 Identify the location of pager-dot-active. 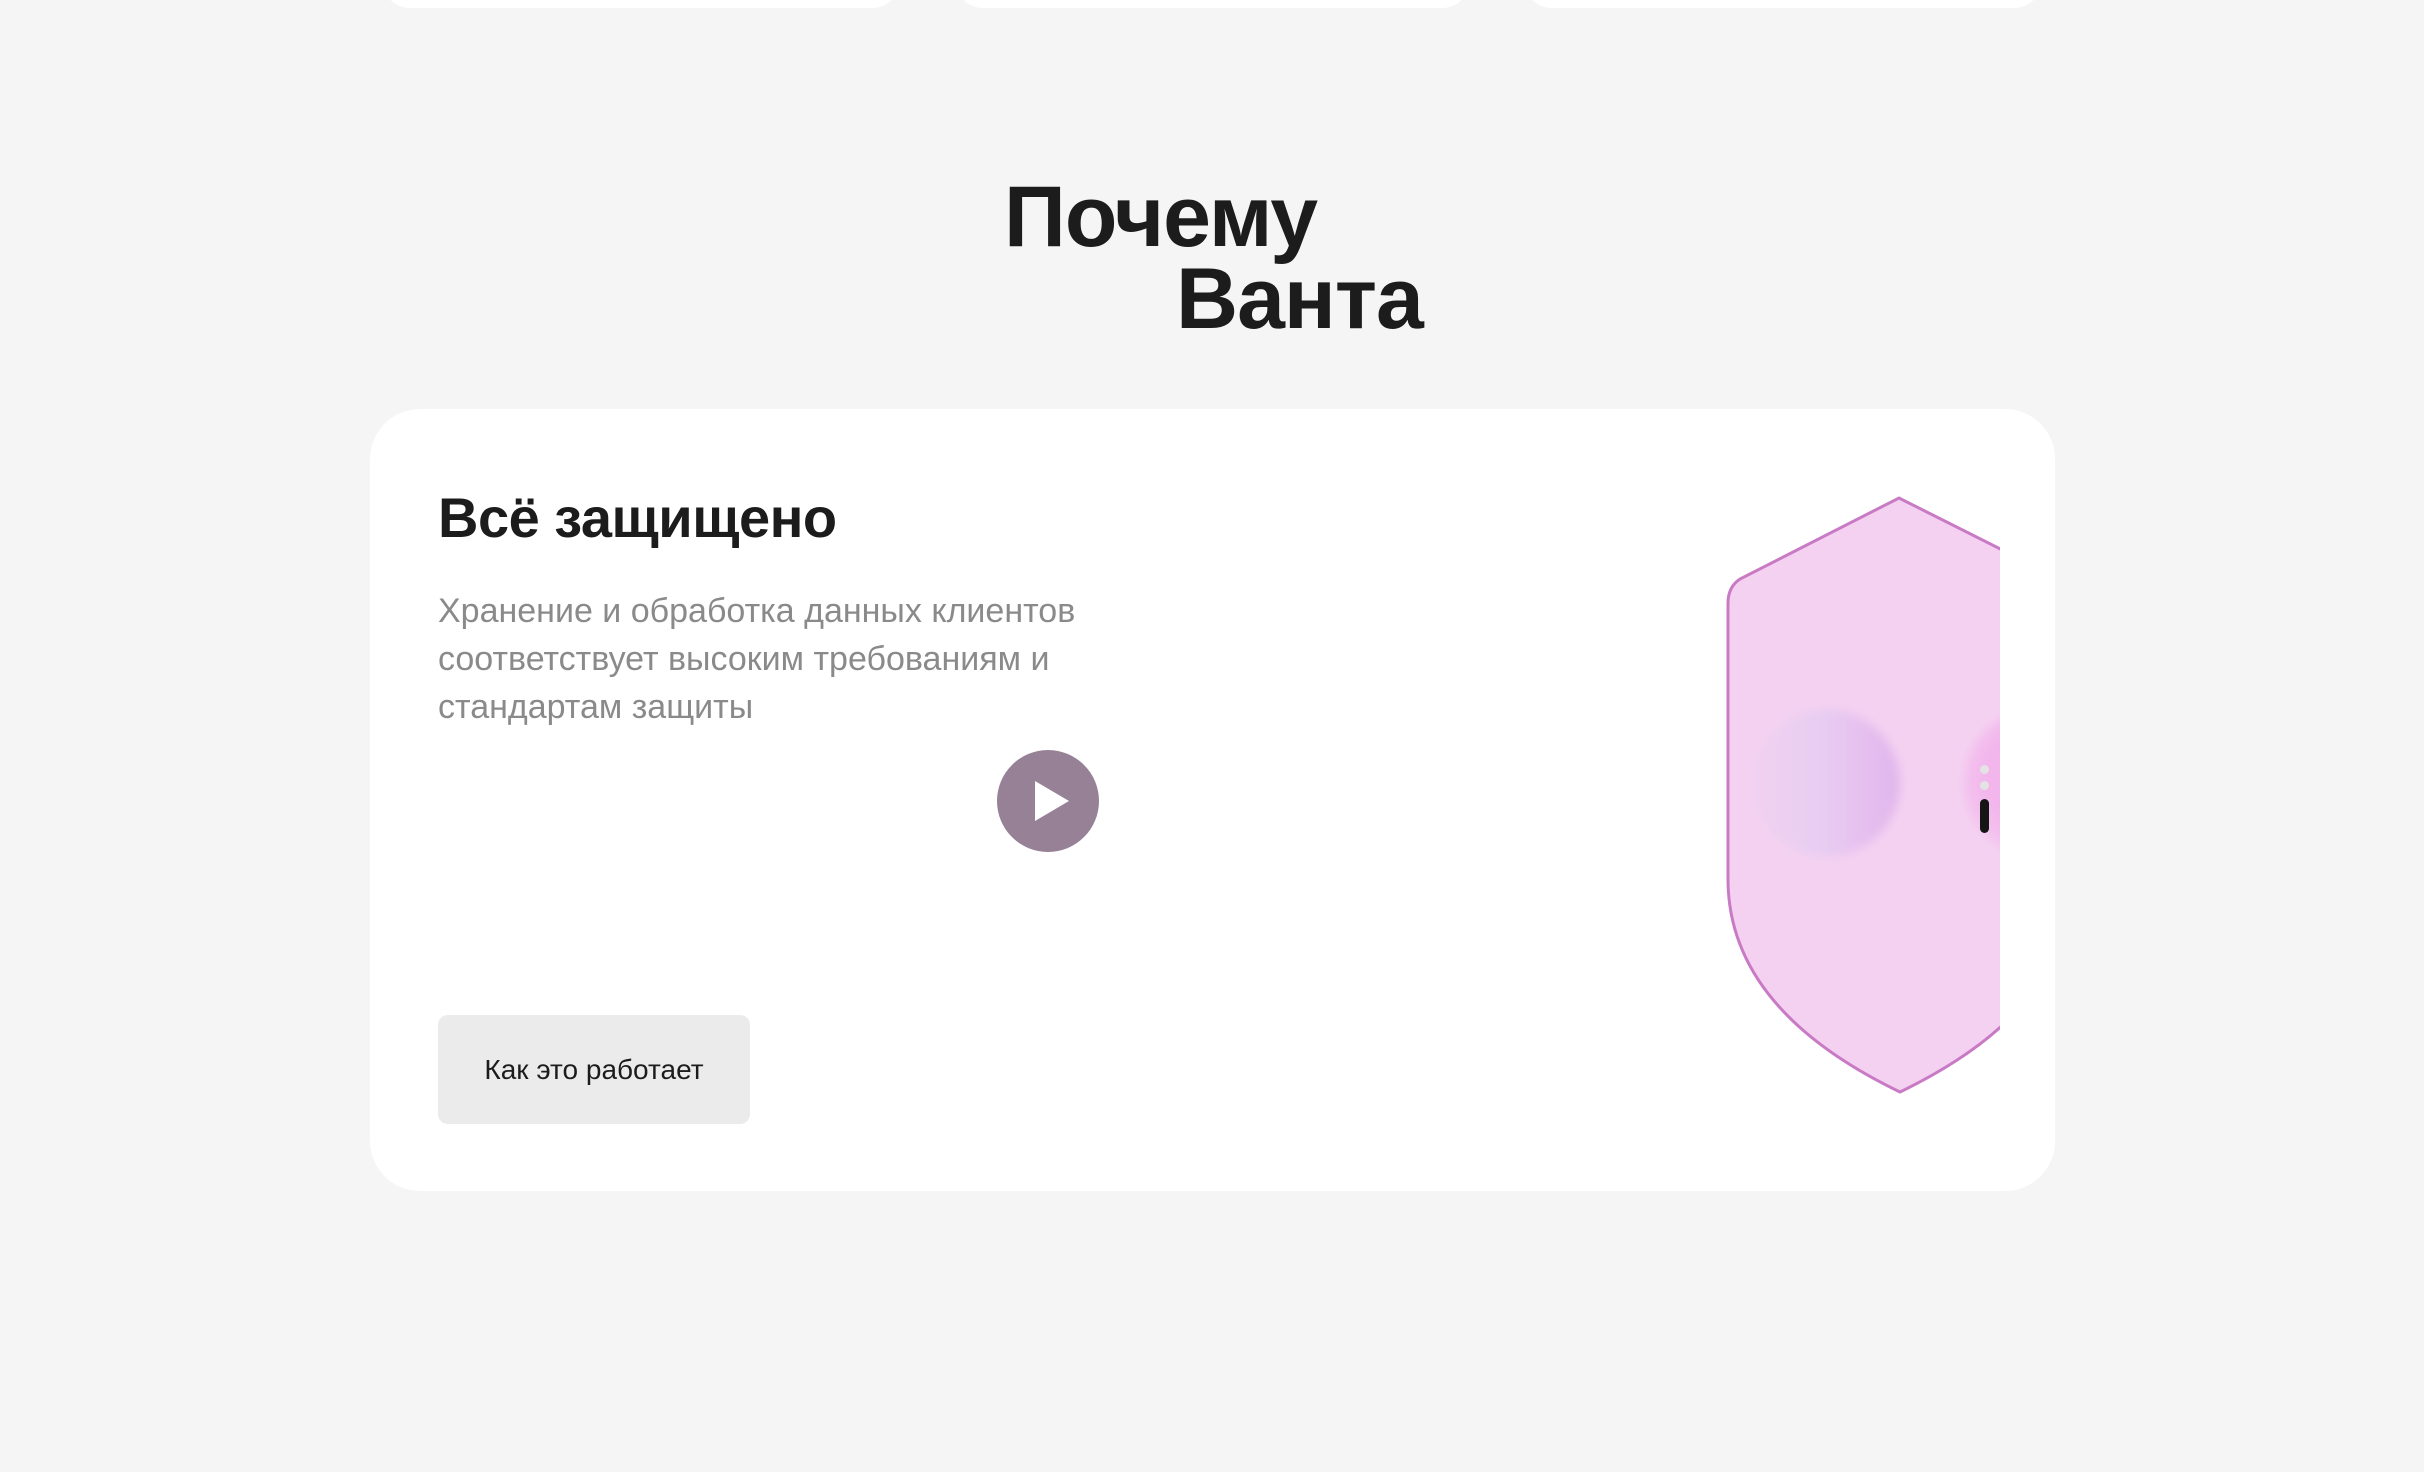
(1984, 816).